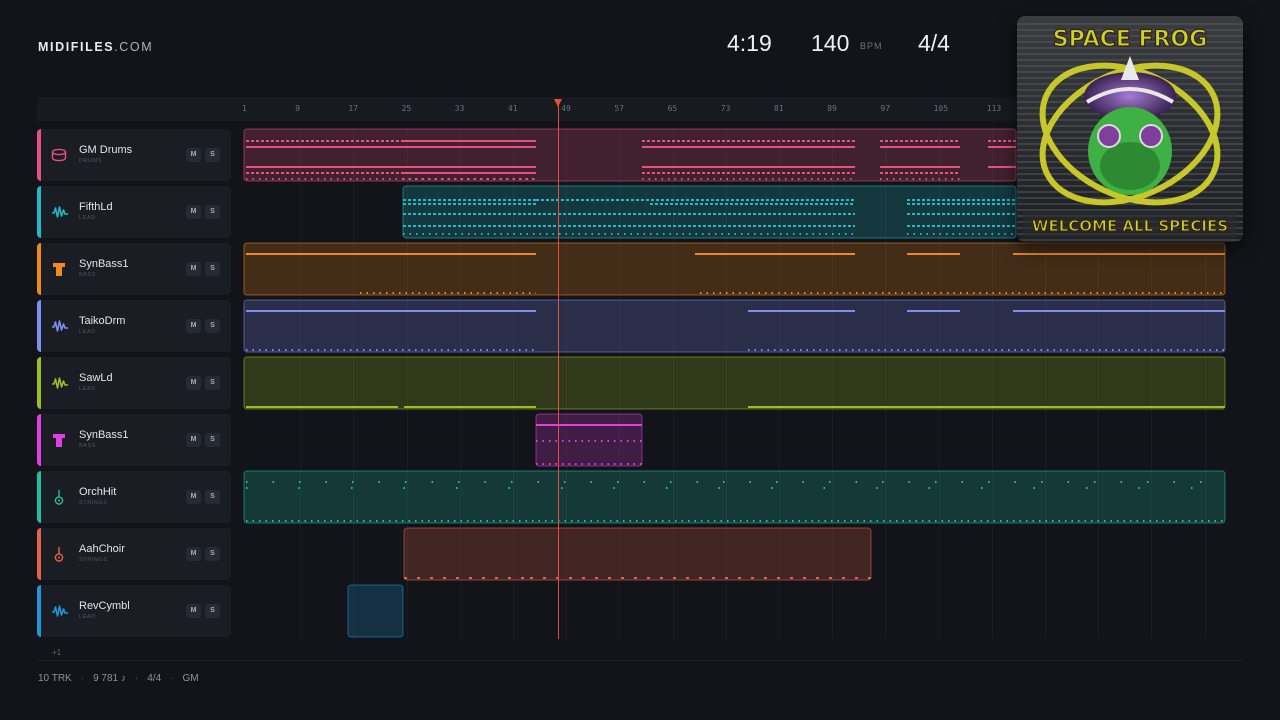 This screenshot has height=720, width=1280. I want to click on song-time: 4:19, so click(749, 43).